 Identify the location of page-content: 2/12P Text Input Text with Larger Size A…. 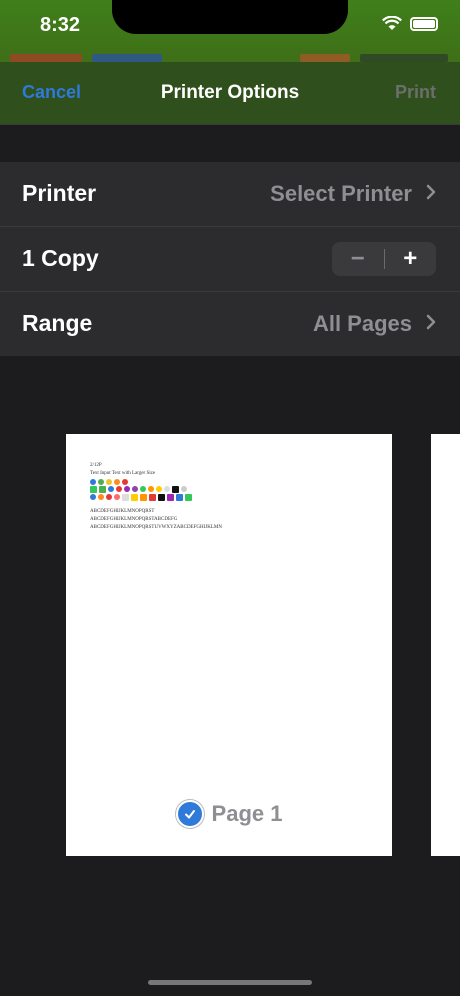
(156, 497).